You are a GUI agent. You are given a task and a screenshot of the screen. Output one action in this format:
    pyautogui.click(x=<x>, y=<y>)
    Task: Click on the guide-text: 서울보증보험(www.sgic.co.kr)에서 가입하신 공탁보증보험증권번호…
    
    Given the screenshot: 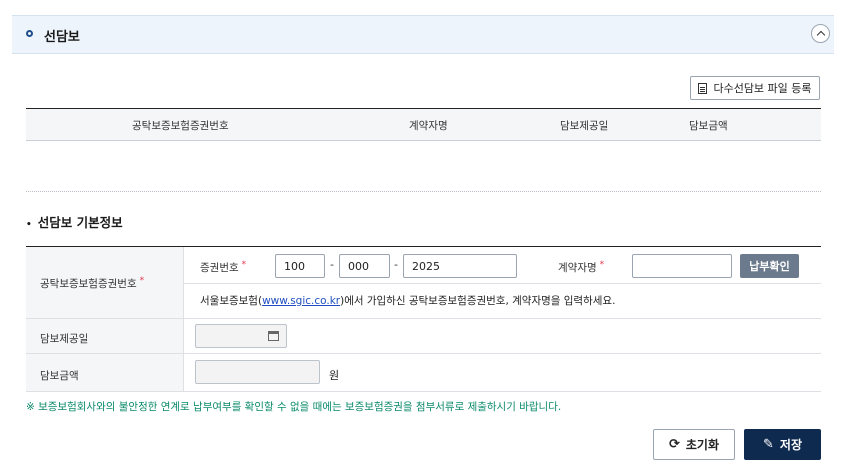 What is the action you would take?
    pyautogui.click(x=407, y=300)
    